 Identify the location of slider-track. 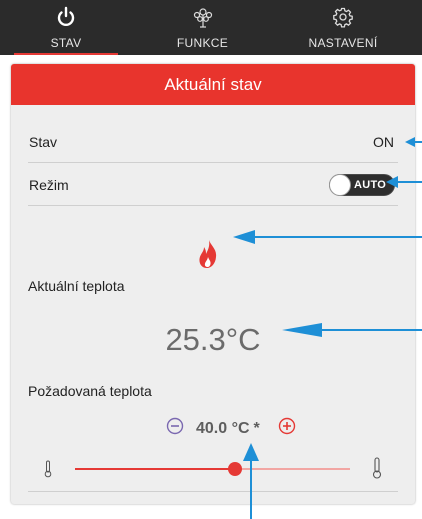
(212, 469).